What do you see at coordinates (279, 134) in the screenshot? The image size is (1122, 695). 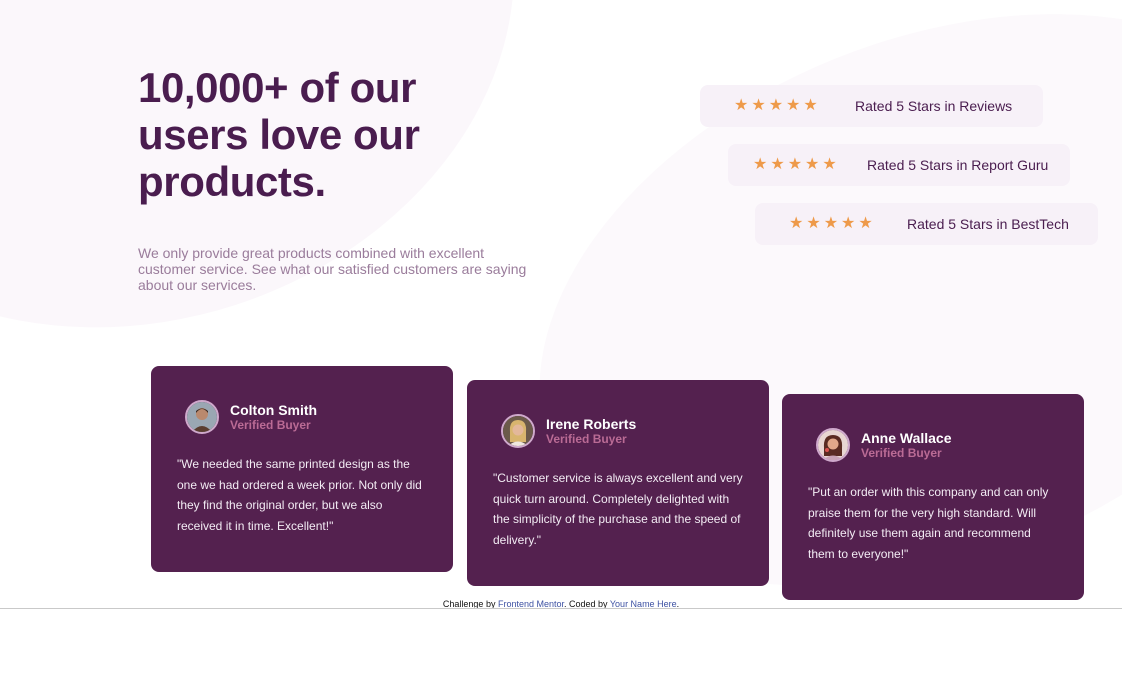 I see `hero-title-line-2: users love our` at bounding box center [279, 134].